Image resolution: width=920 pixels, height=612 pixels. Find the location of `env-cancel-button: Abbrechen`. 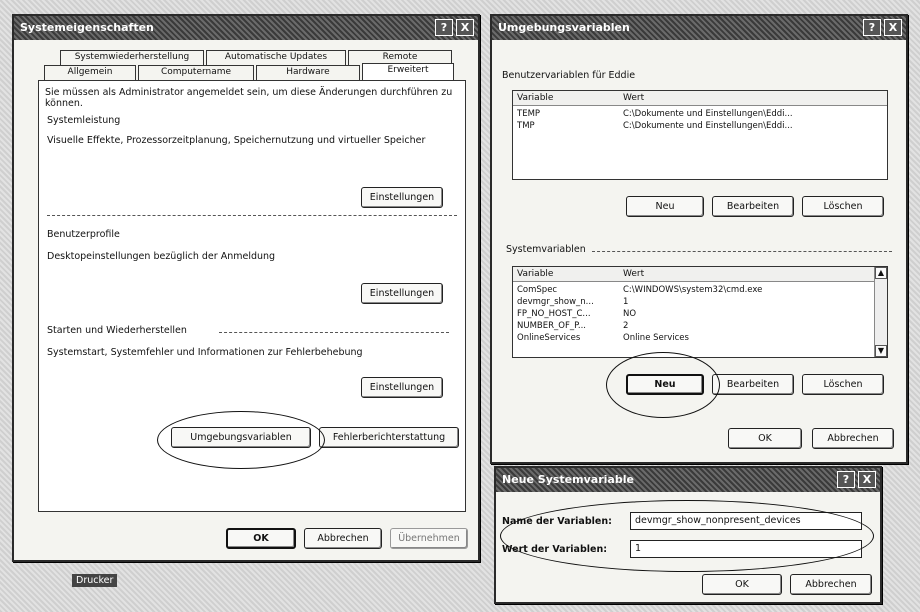

env-cancel-button: Abbrechen is located at coordinates (853, 438).